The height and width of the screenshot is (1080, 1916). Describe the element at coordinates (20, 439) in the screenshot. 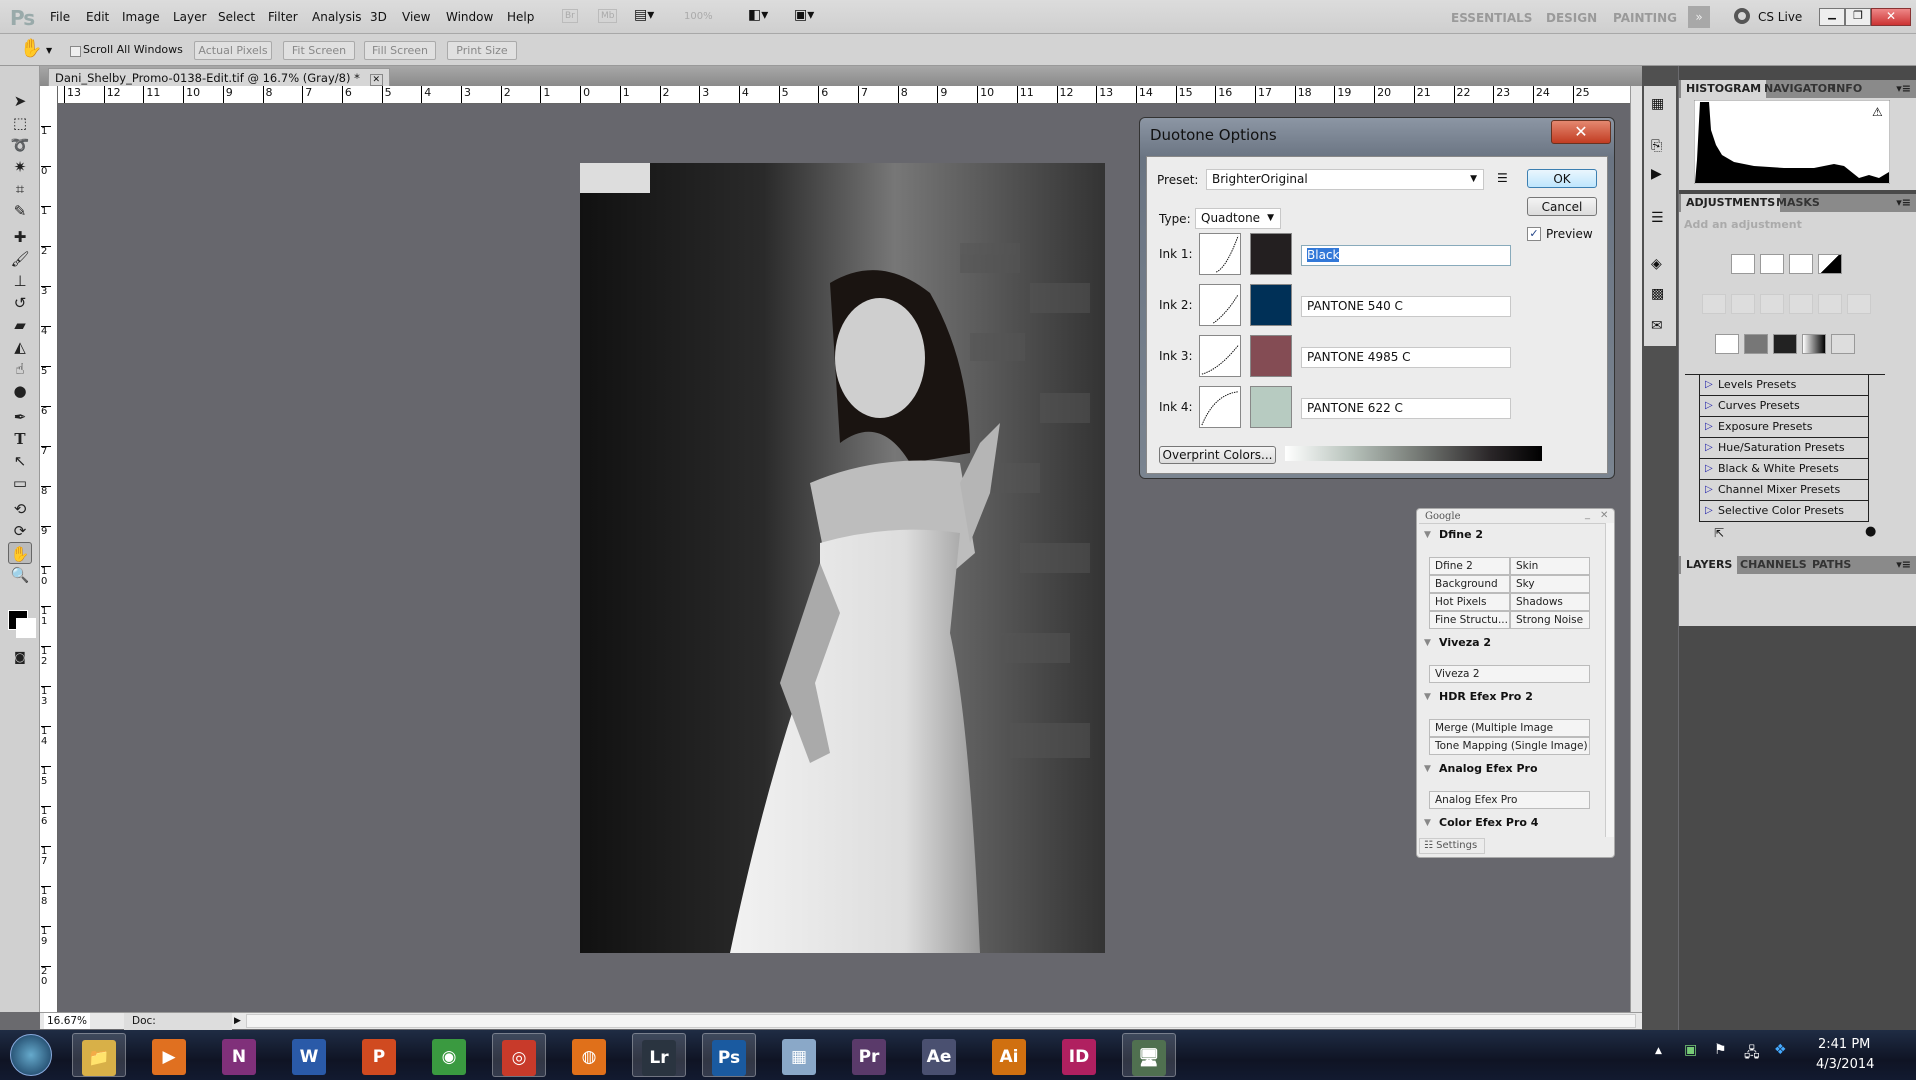

I see `type-tool-icon: T` at that location.